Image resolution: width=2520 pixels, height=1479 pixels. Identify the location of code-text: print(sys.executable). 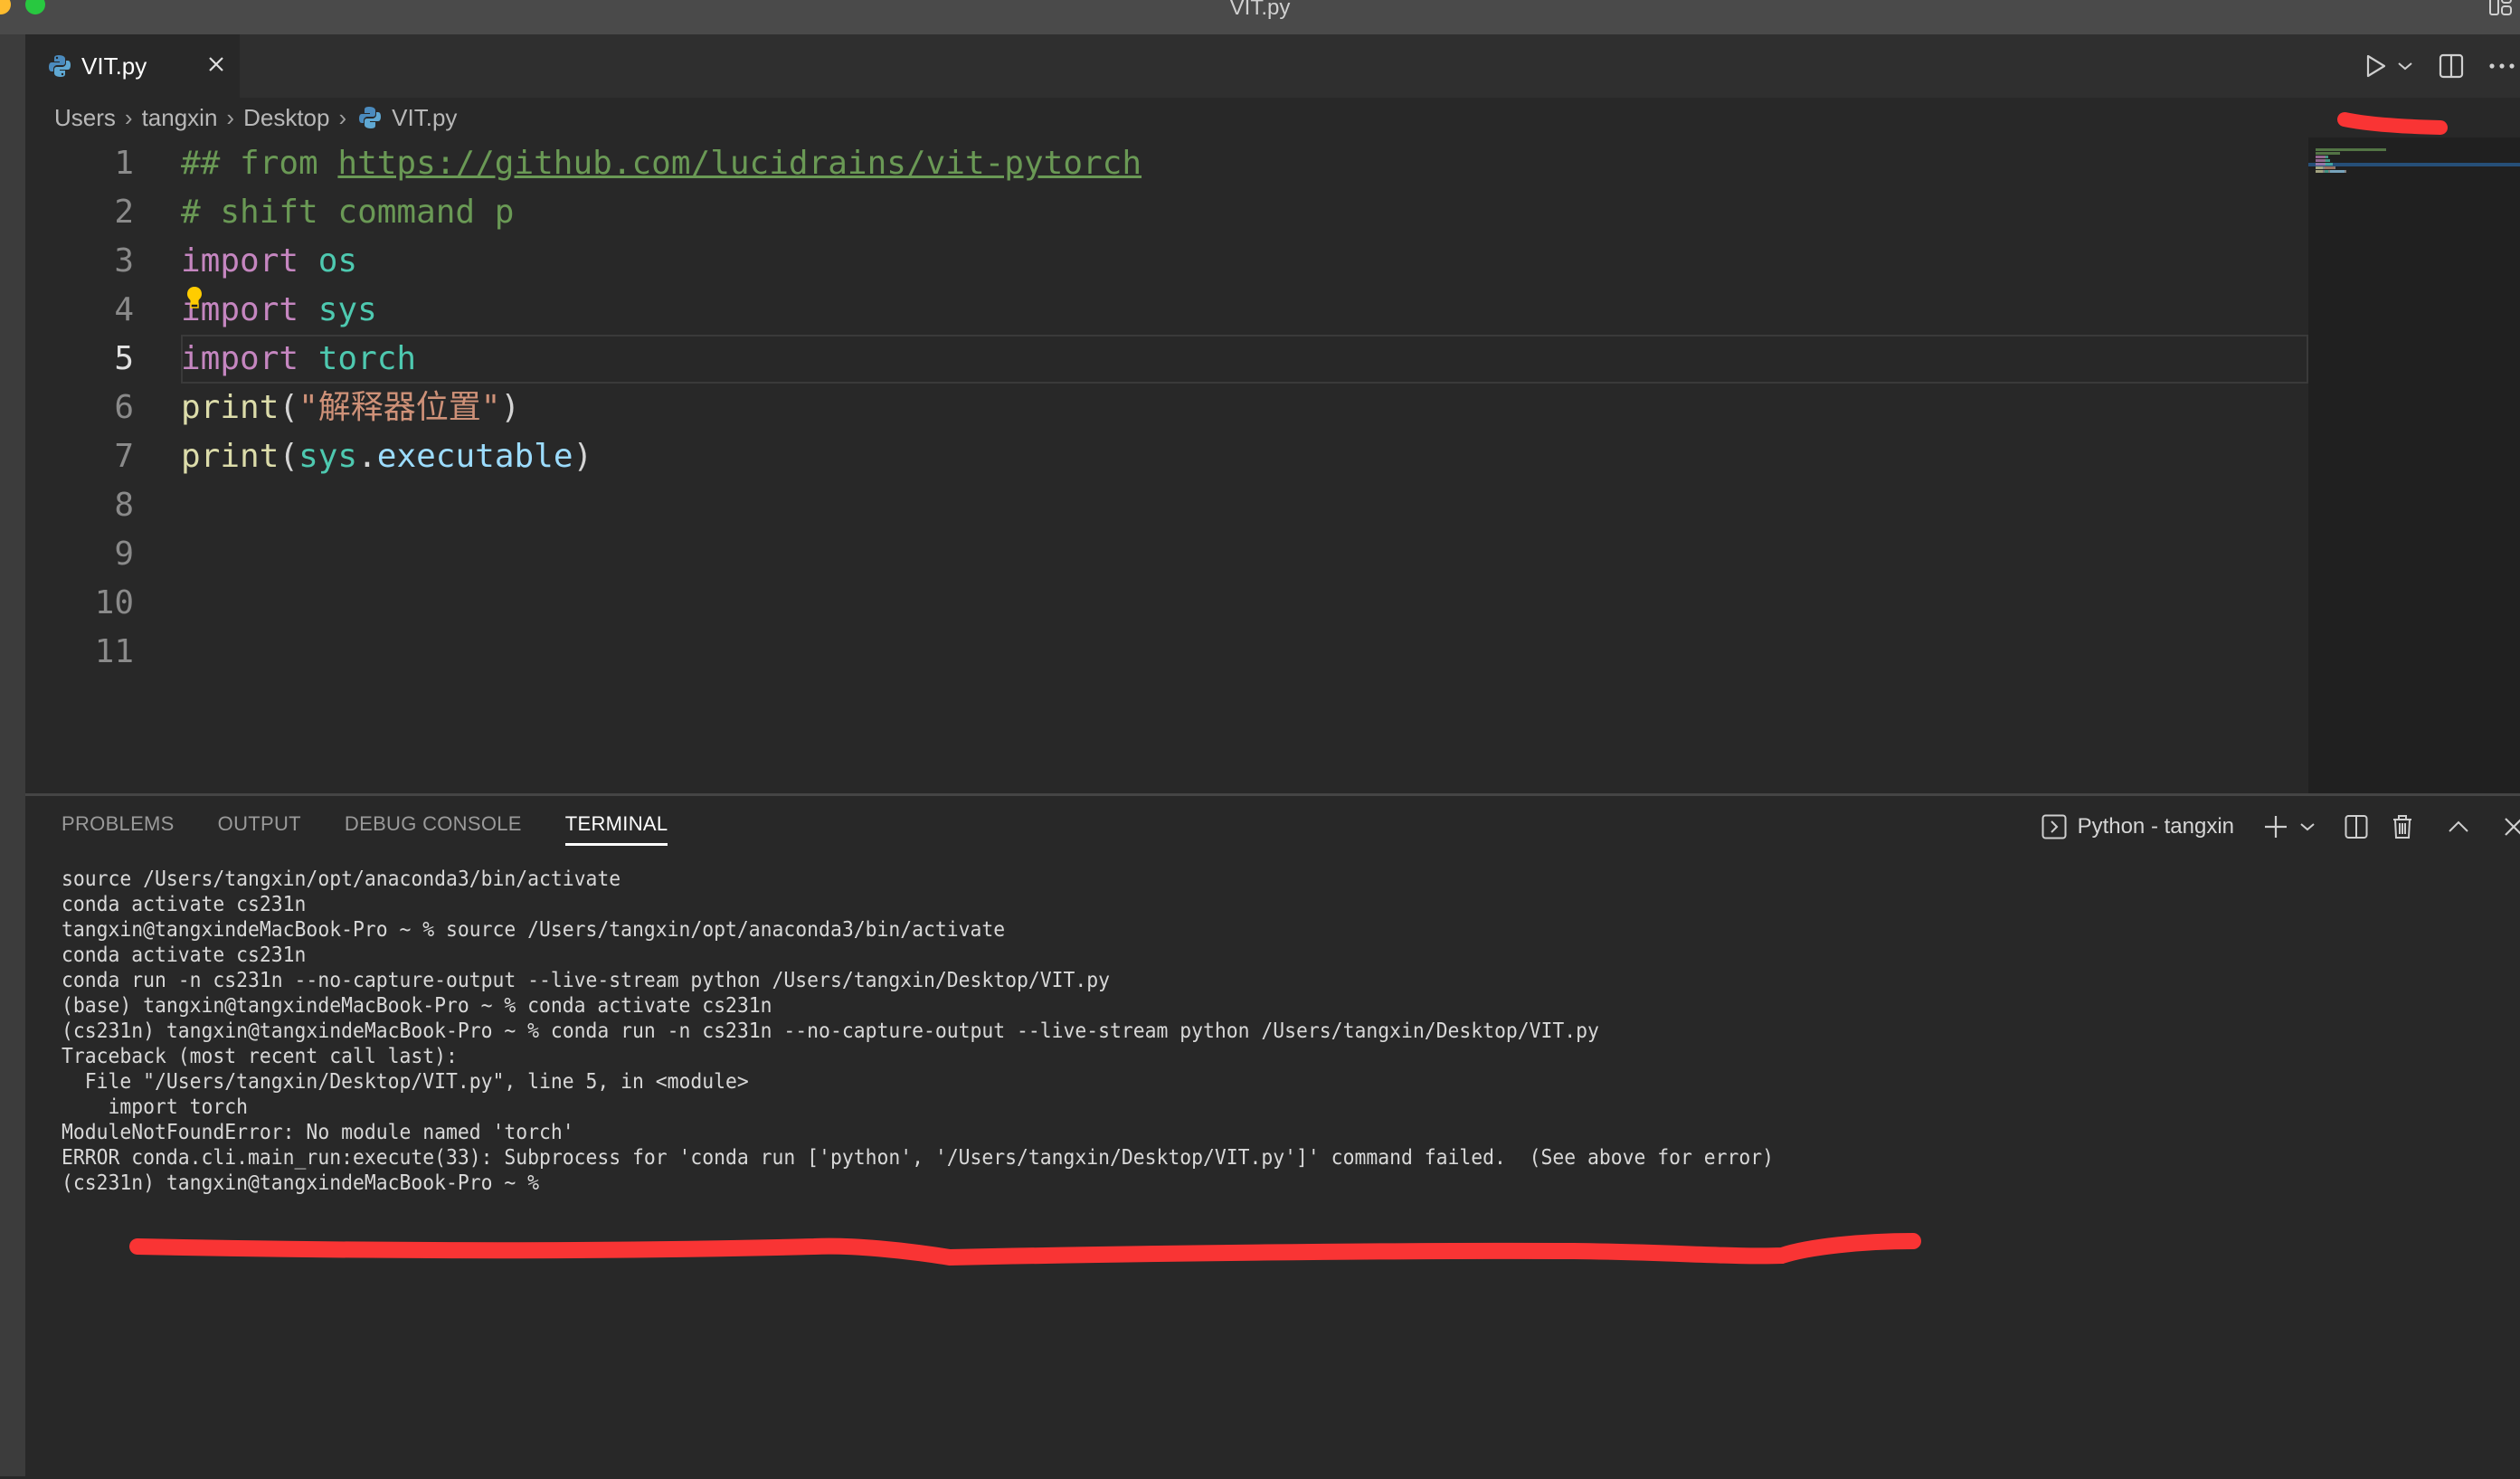
(387, 456).